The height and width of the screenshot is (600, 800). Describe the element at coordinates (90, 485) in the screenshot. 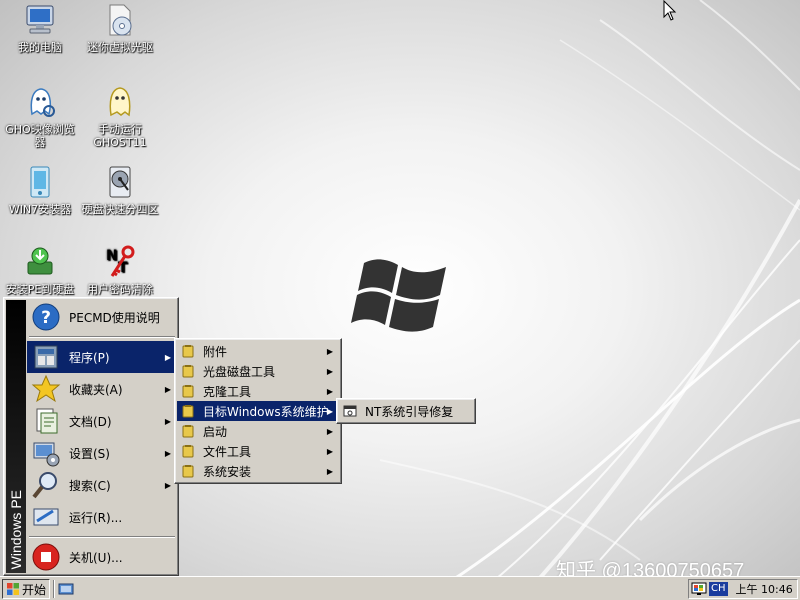

I see `start-item-label: 搜索(C)` at that location.